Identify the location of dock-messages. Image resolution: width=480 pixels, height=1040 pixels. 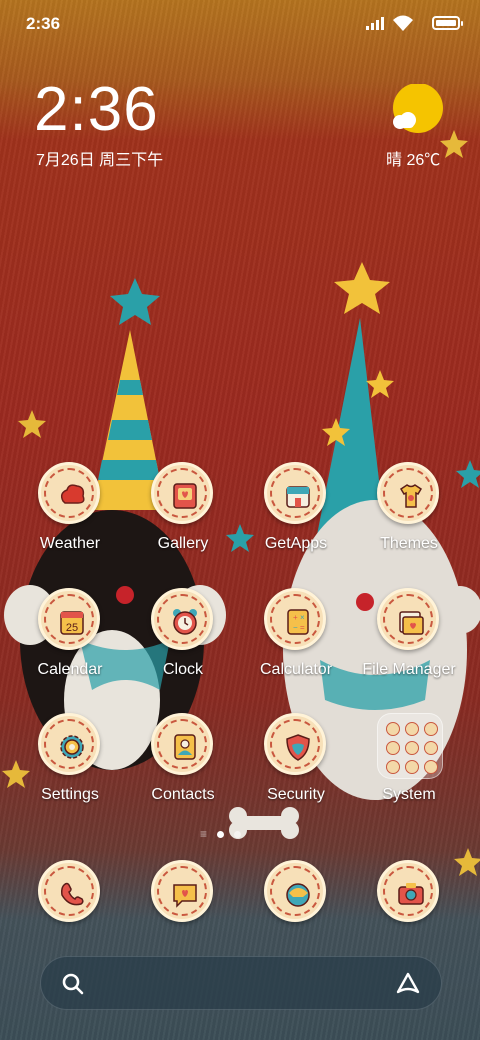
(183, 915).